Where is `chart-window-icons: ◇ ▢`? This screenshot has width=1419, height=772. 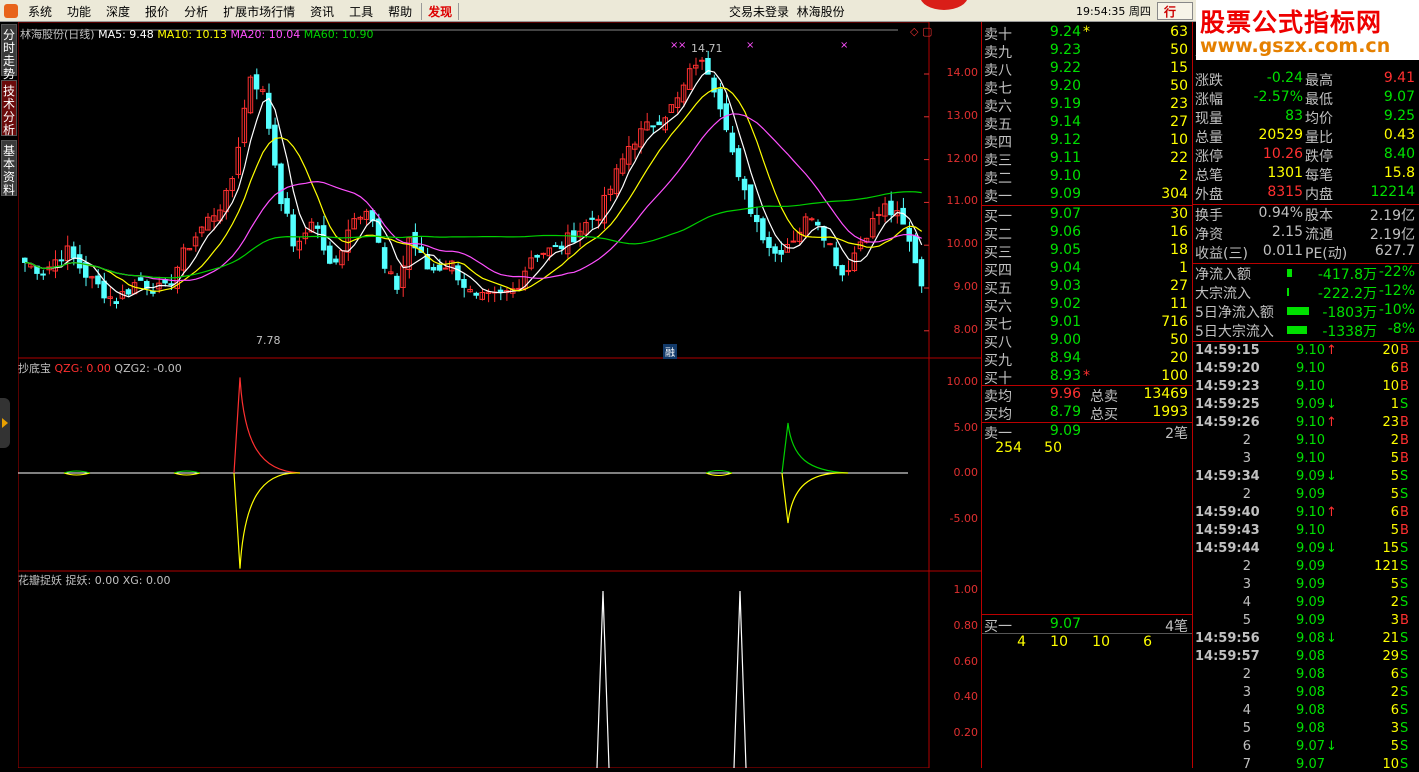
chart-window-icons: ◇ ▢ is located at coordinates (921, 31).